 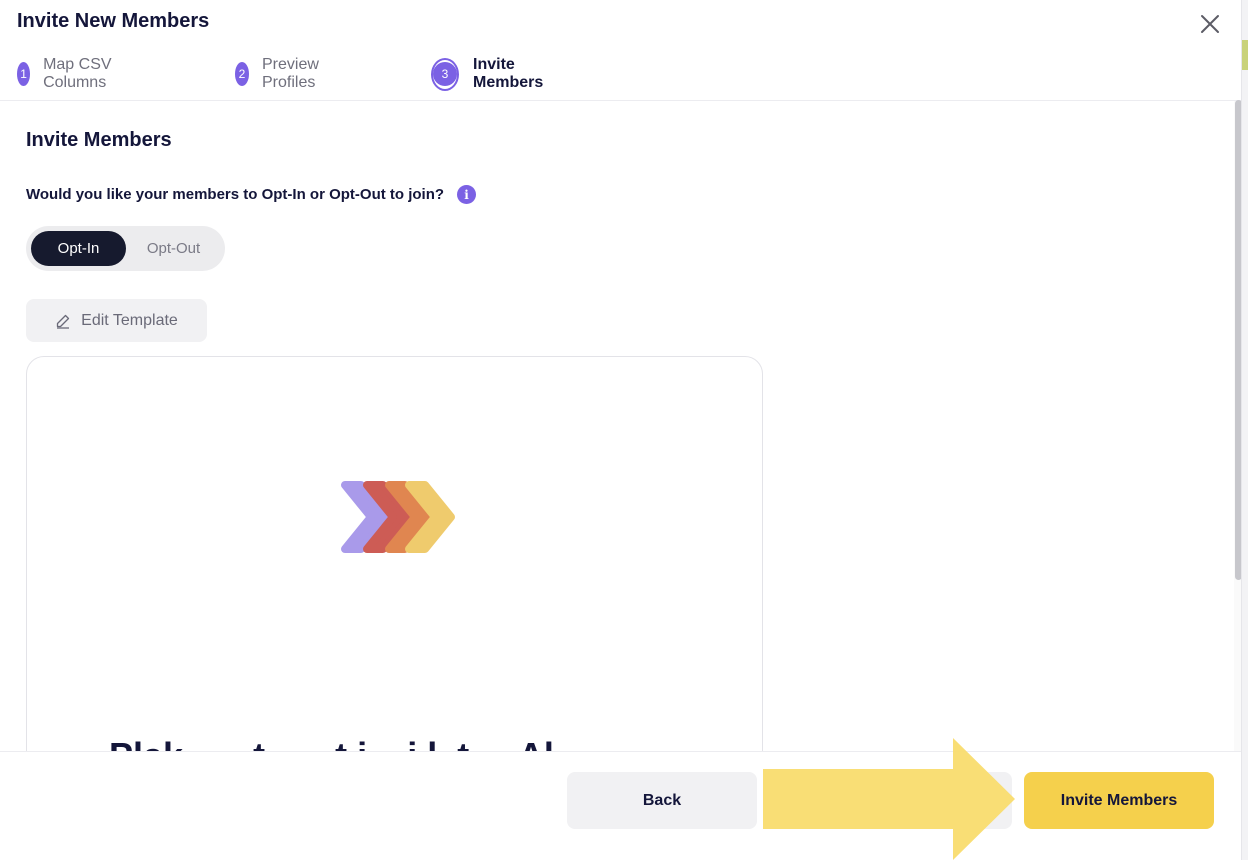 What do you see at coordinates (173, 248) in the screenshot?
I see `opt-out-option: Opt-Out` at bounding box center [173, 248].